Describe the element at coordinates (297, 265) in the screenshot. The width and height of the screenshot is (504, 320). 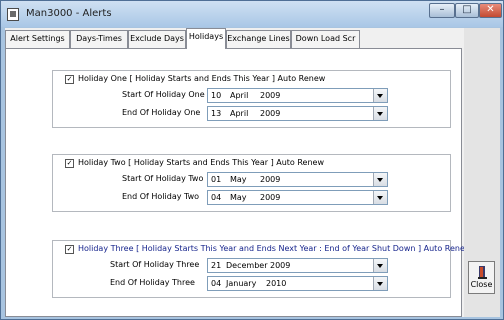
I see `holiday-three-start-select: 21 December 2009` at that location.